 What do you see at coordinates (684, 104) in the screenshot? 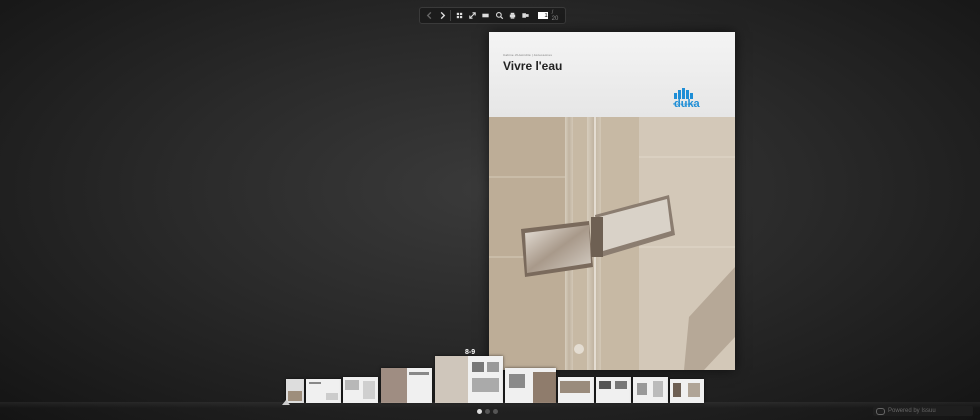
I see `logo-tagline: Beauté d'espace` at bounding box center [684, 104].